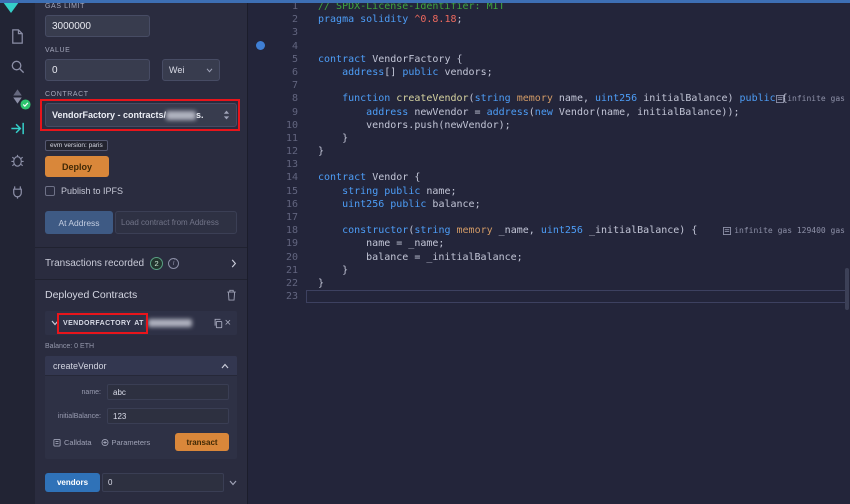 This screenshot has height=504, width=850. Describe the element at coordinates (50, 191) in the screenshot. I see `publish-ipfs-checkbox` at that location.